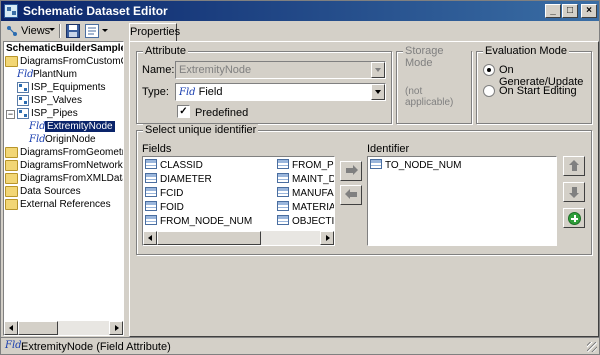 This screenshot has height=355, width=600. I want to click on views-dropdown-button: Views, so click(30, 31).